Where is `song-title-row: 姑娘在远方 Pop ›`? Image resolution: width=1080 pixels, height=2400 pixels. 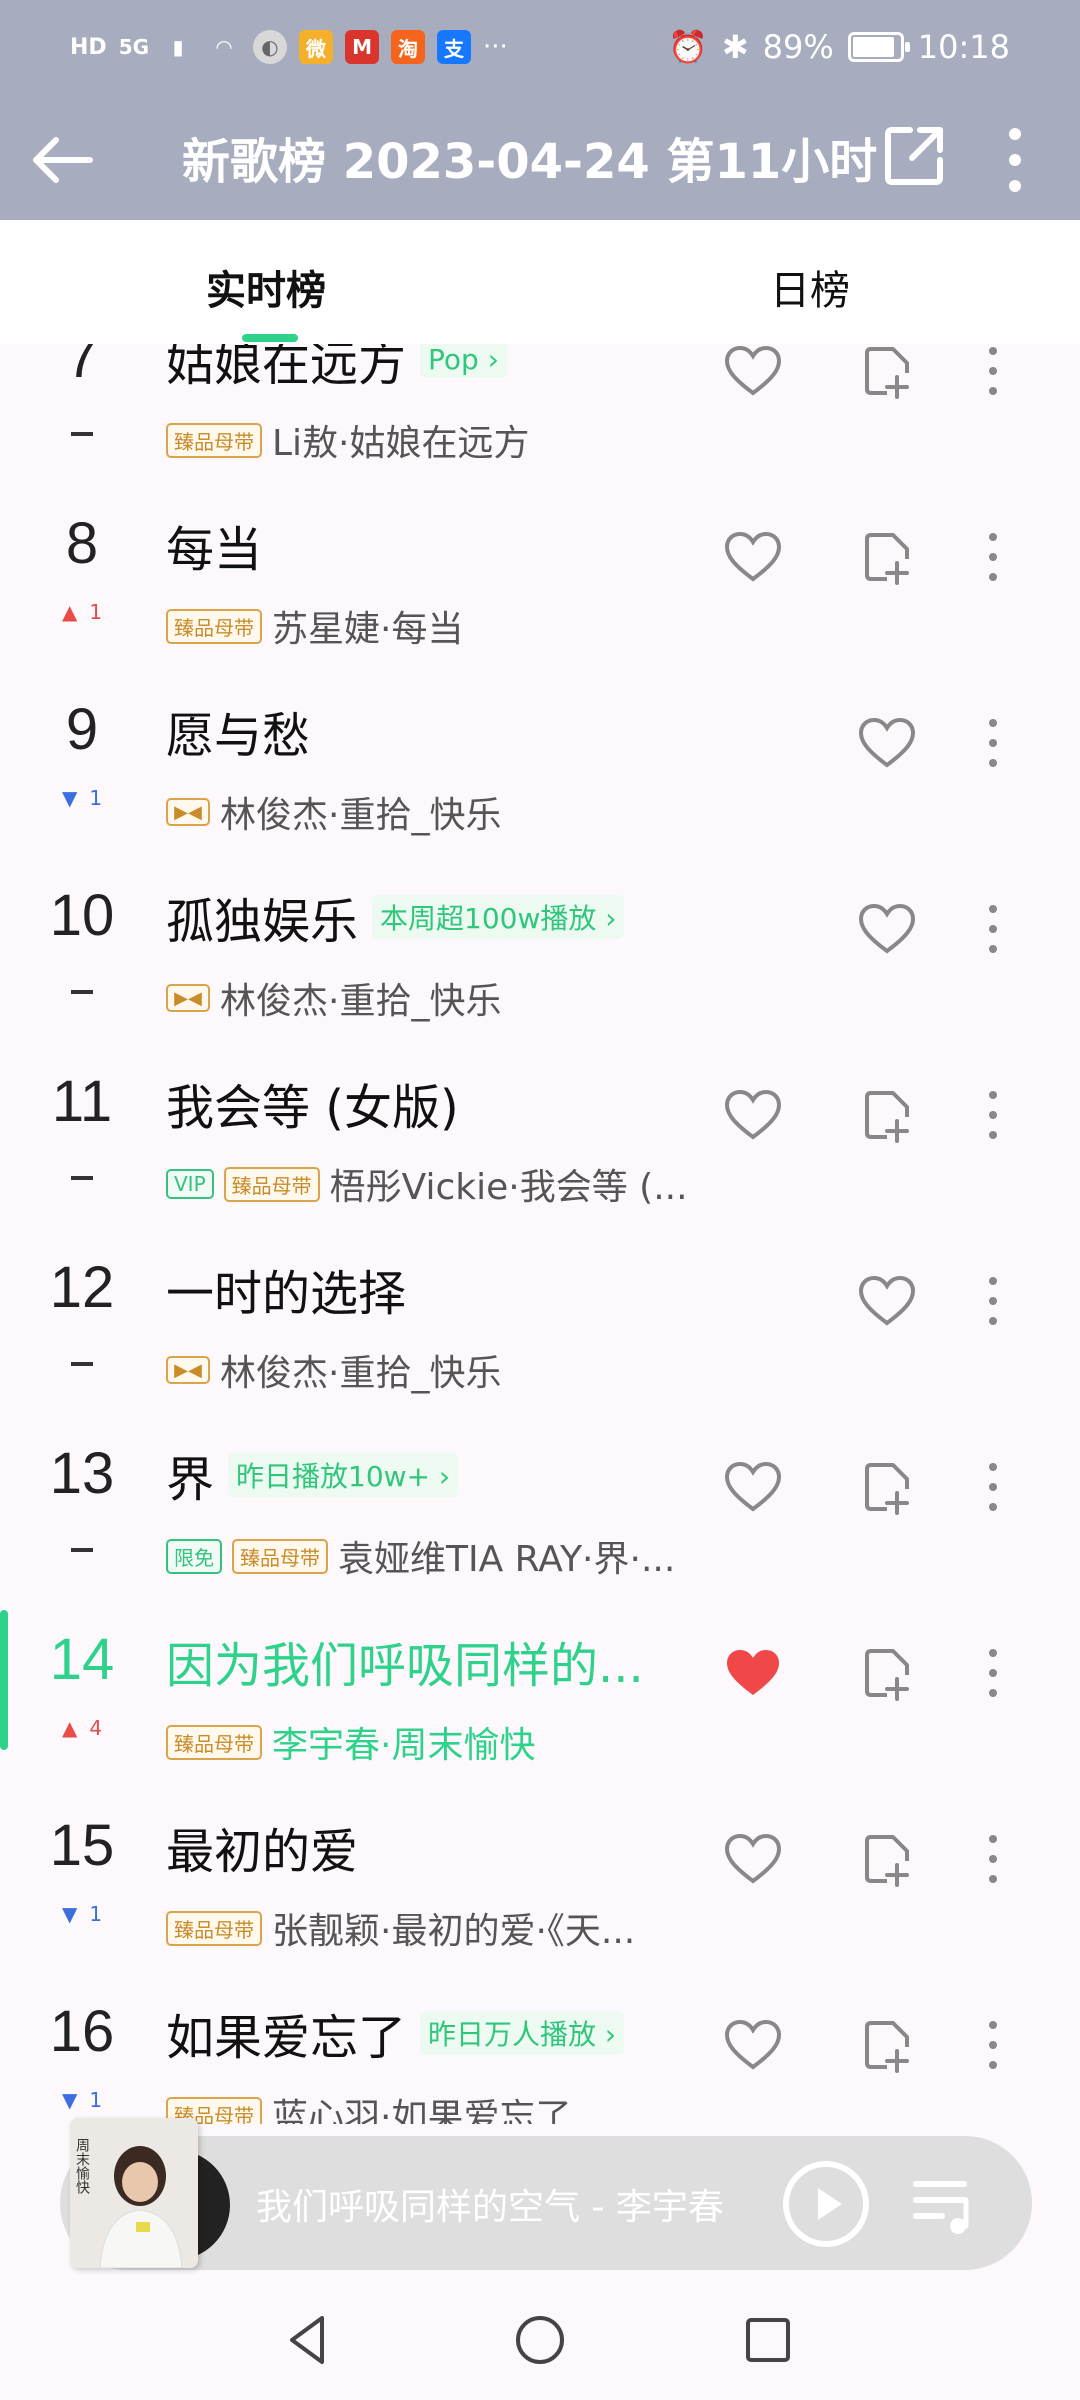
song-title-row: 姑娘在远方 Pop › is located at coordinates (336, 369).